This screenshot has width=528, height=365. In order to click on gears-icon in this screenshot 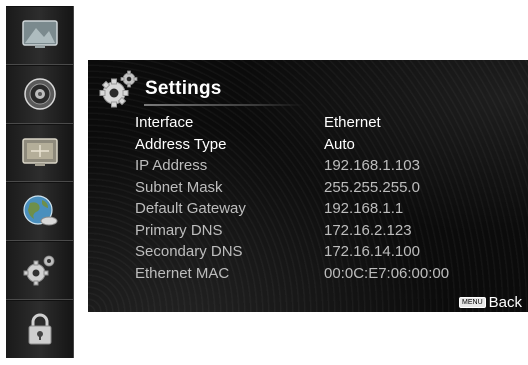, I will do `click(119, 91)`.